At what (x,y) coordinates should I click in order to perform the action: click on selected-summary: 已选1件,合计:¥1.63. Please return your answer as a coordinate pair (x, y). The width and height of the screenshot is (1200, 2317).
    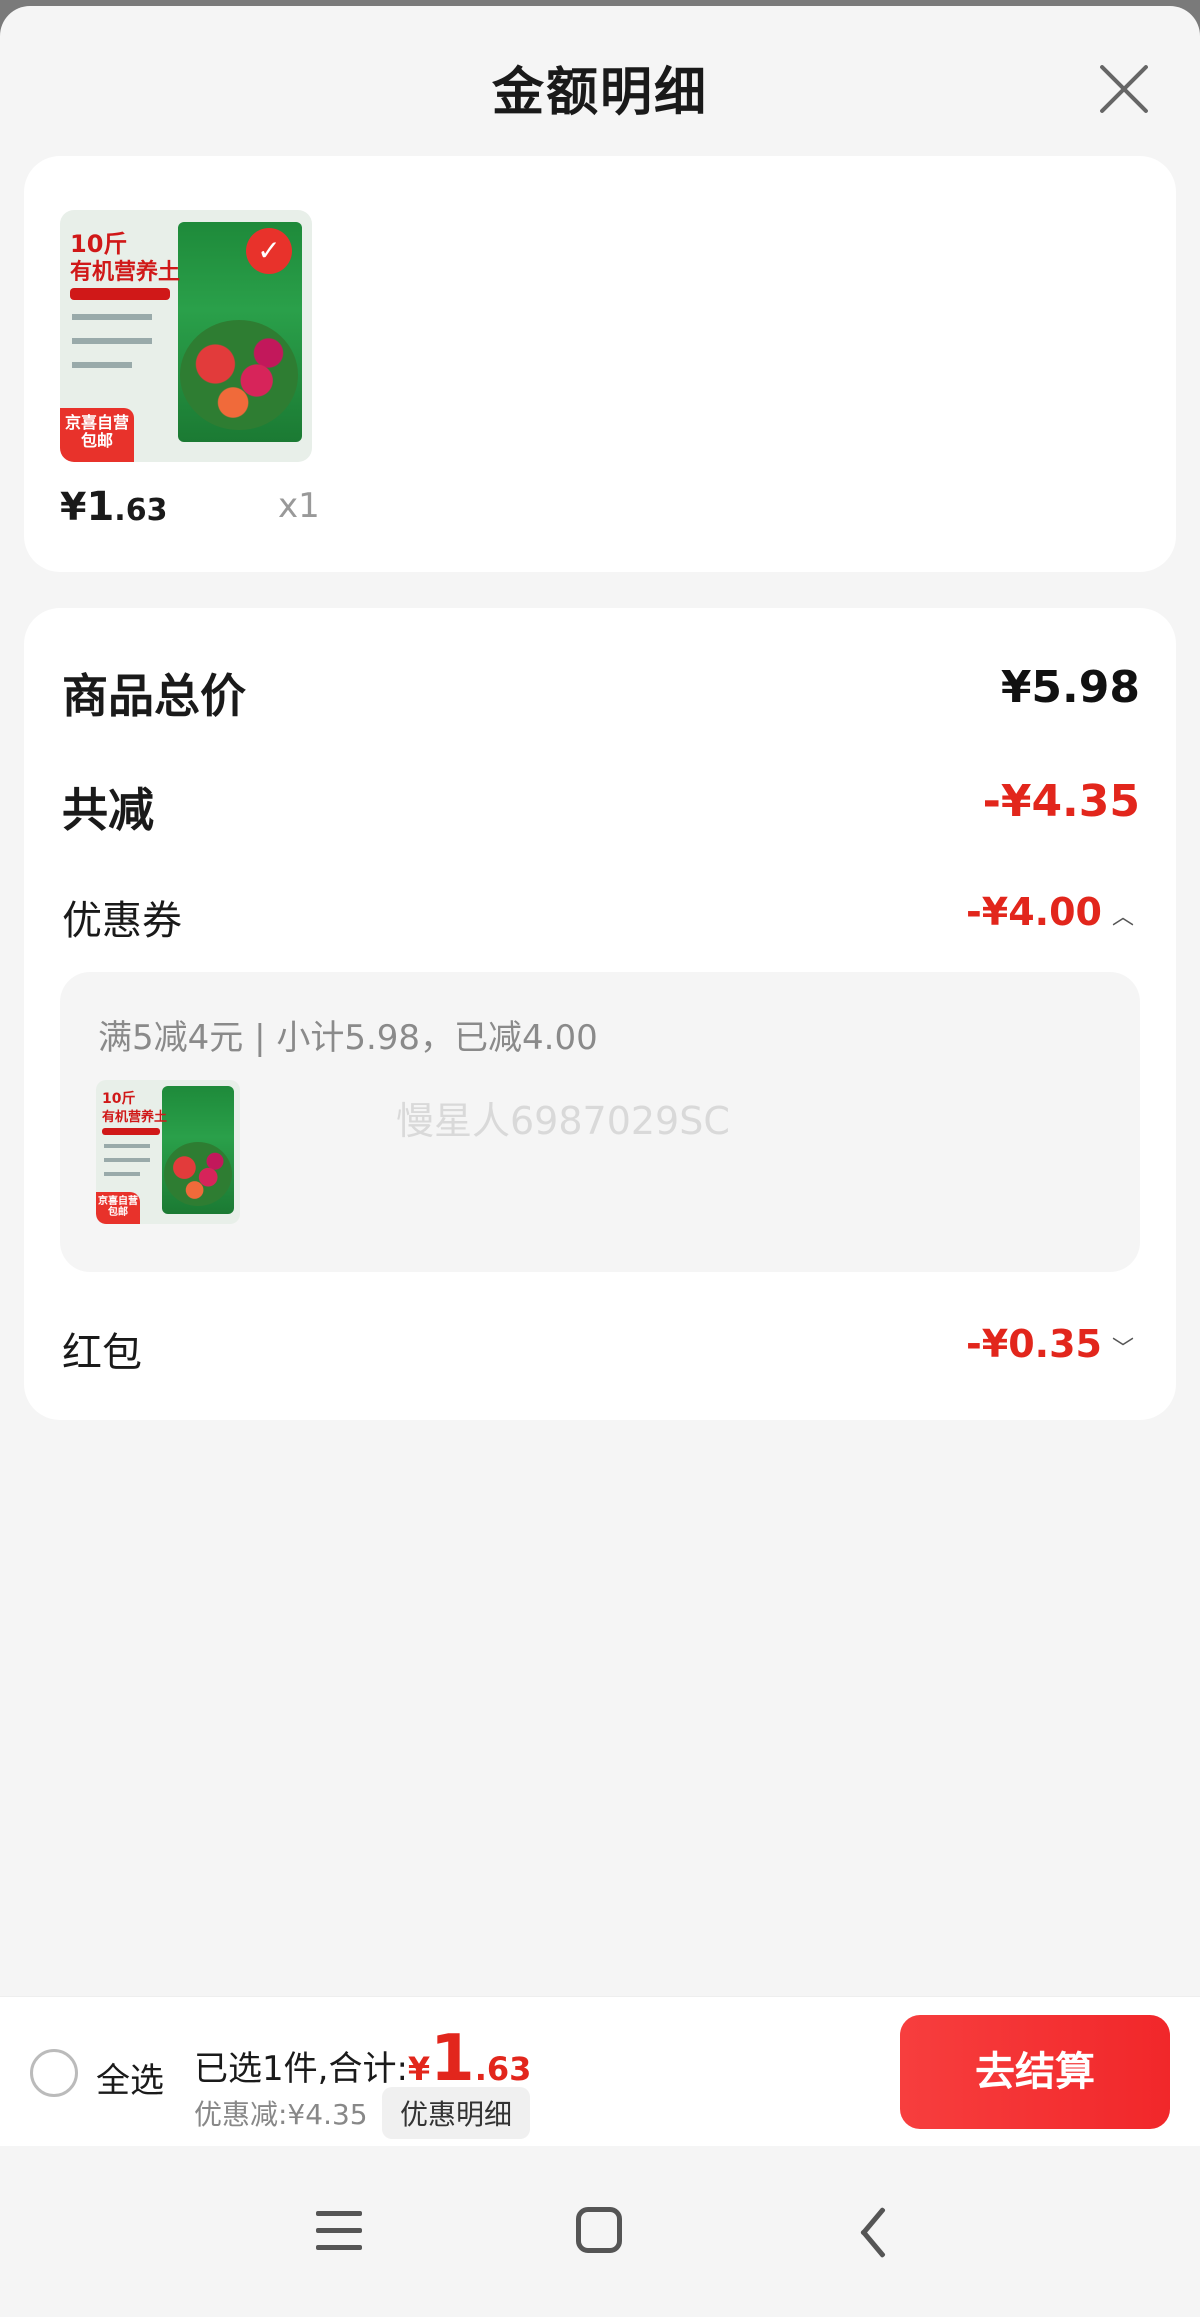
    Looking at the image, I should click on (362, 2059).